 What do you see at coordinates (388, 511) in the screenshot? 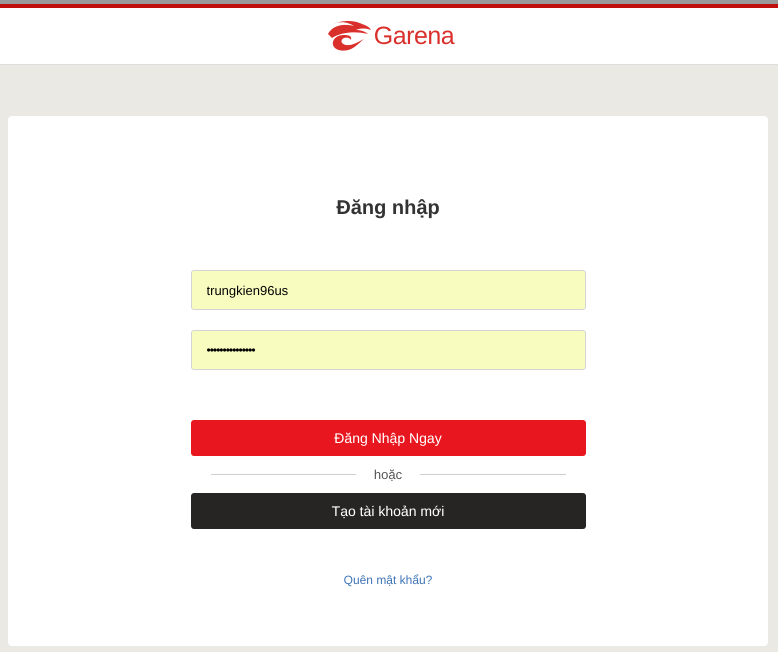
I see `register-button: Tạo tài khoản mới` at bounding box center [388, 511].